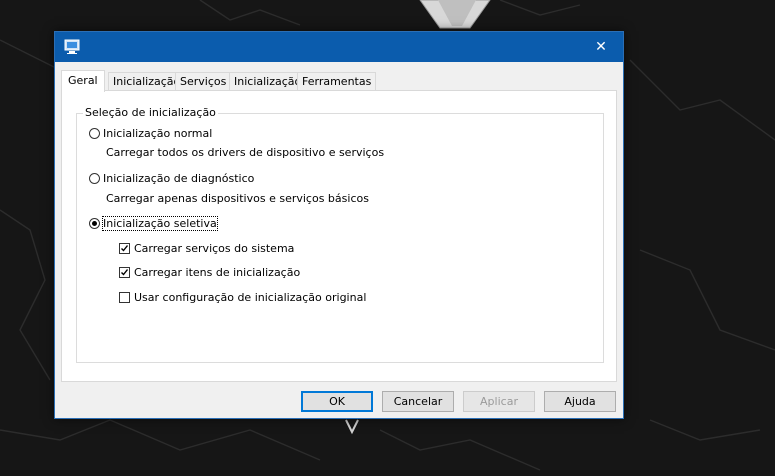 The height and width of the screenshot is (476, 775). I want to click on apply-button: Aplicar, so click(499, 401).